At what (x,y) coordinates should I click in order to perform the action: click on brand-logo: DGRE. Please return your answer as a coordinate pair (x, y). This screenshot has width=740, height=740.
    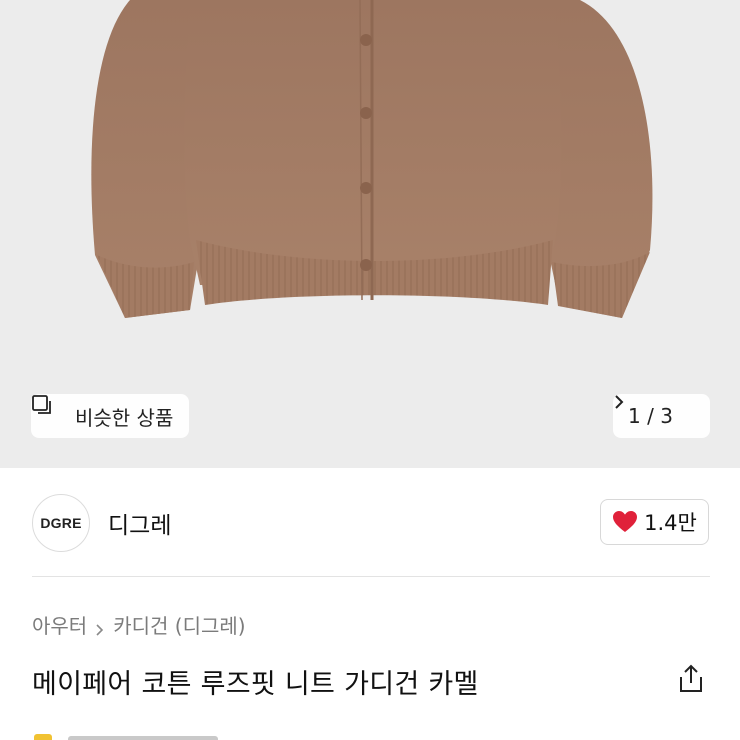
    Looking at the image, I should click on (61, 523).